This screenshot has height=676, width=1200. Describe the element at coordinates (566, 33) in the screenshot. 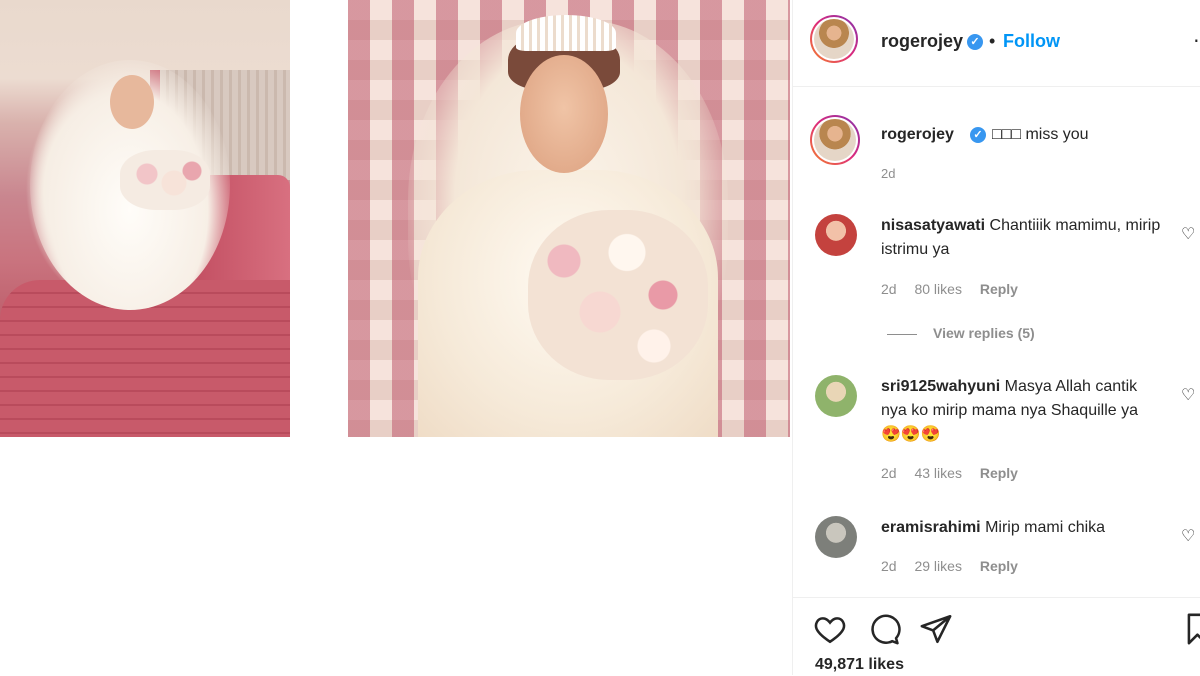

I see `bride-headpiece` at that location.